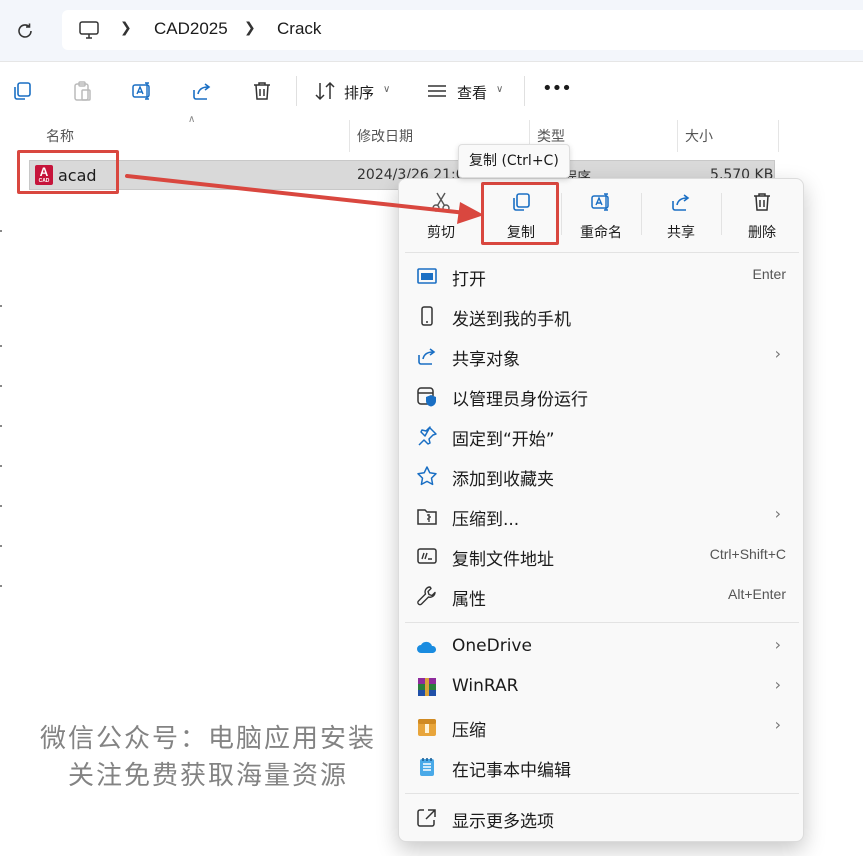 The width and height of the screenshot is (863, 856). Describe the element at coordinates (208, 776) in the screenshot. I see `watermark-line-2: 关注免费获取海量资源` at that location.